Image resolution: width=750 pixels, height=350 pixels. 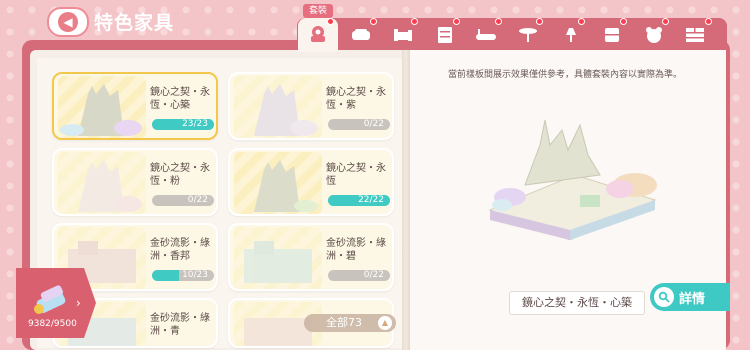 What do you see at coordinates (195, 275) in the screenshot?
I see `progress-text: 10/23` at bounding box center [195, 275].